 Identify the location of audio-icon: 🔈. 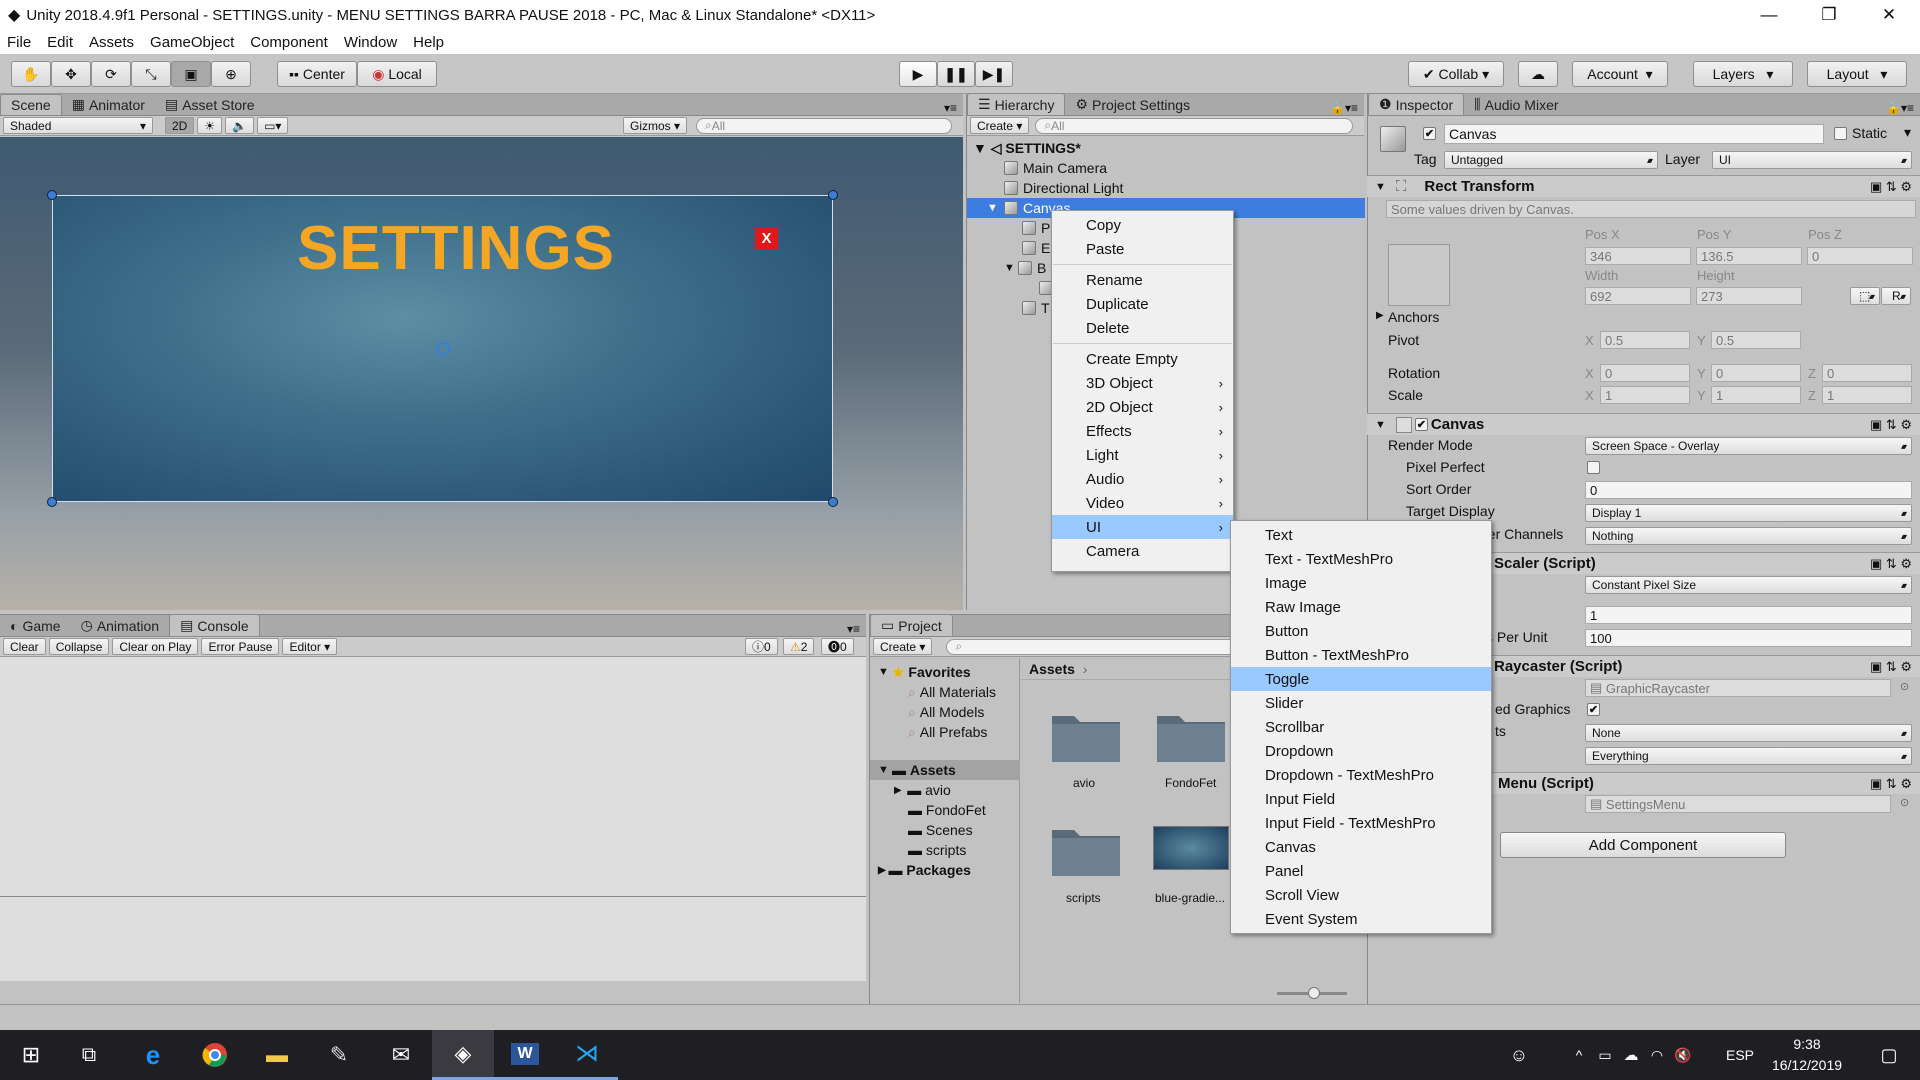
(240, 125).